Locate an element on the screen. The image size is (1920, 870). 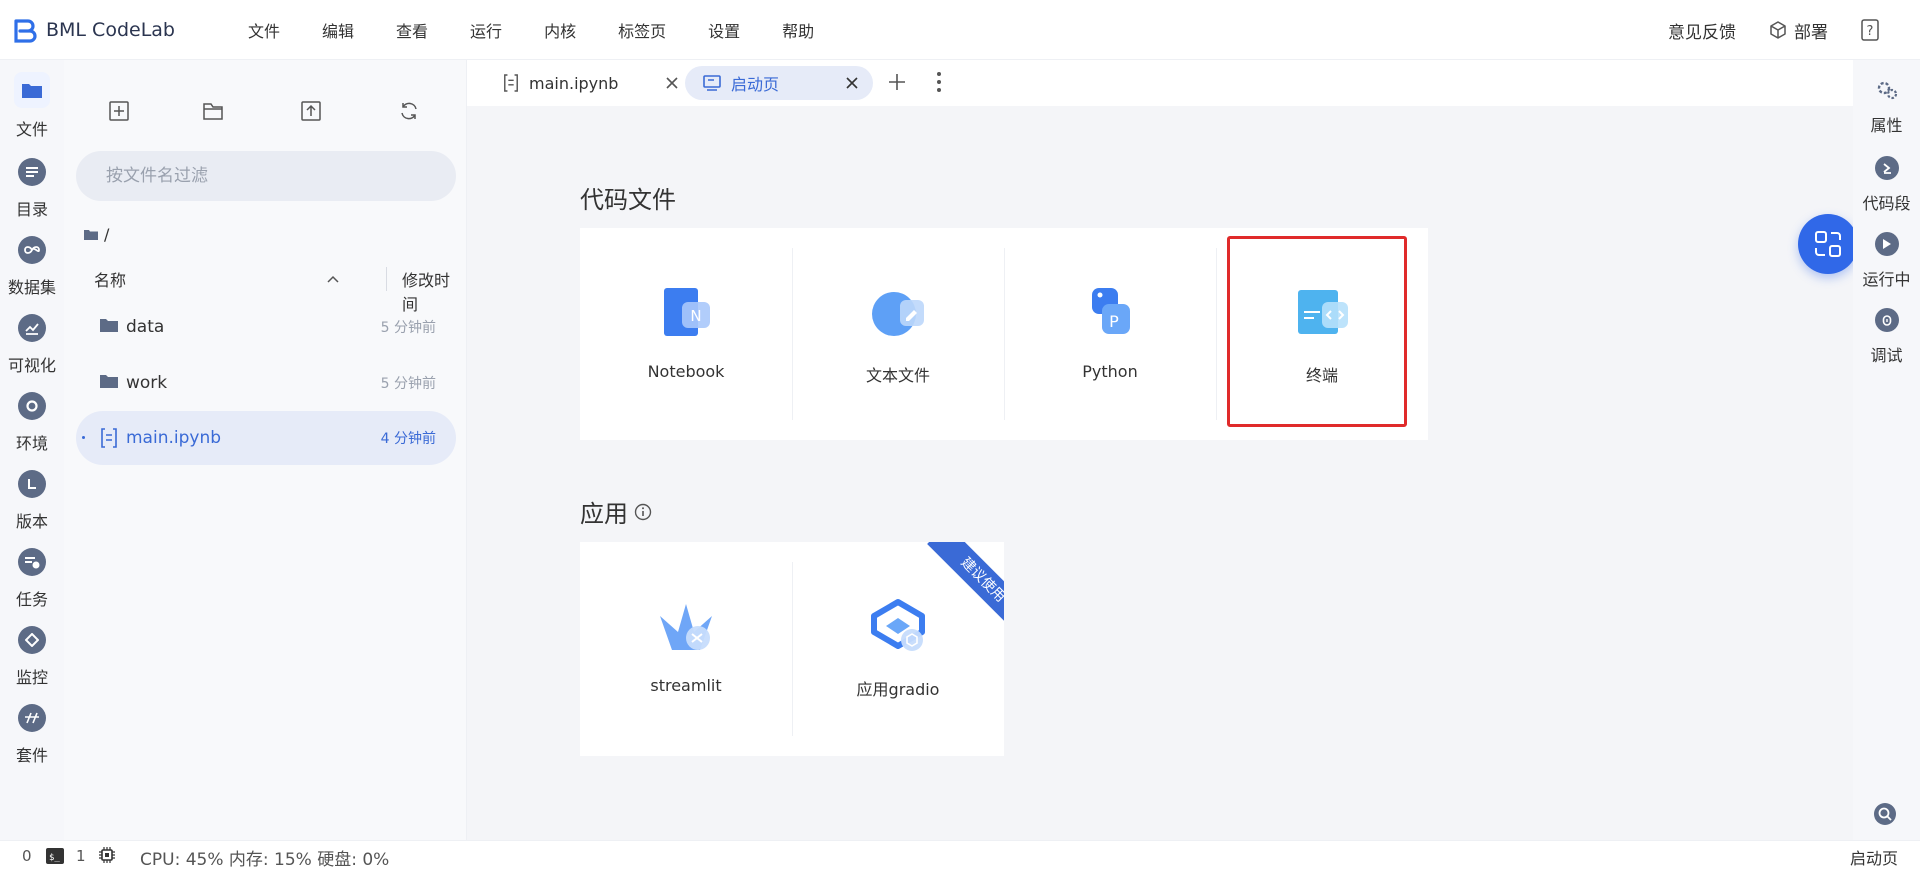
terminal-icon: $_ is located at coordinates (55, 858).